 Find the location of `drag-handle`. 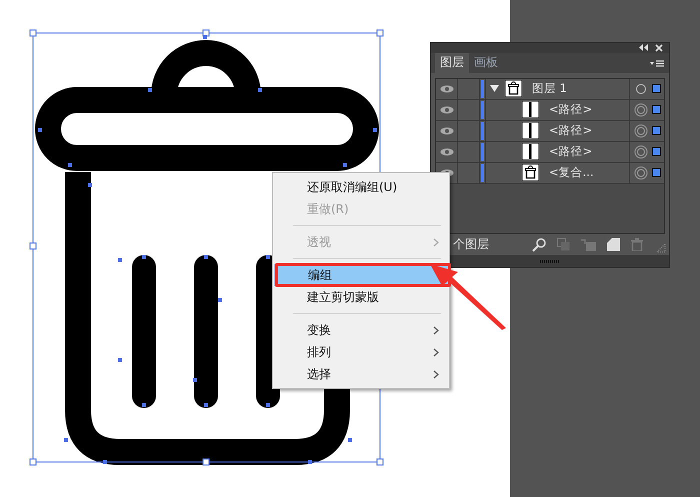

drag-handle is located at coordinates (550, 261).